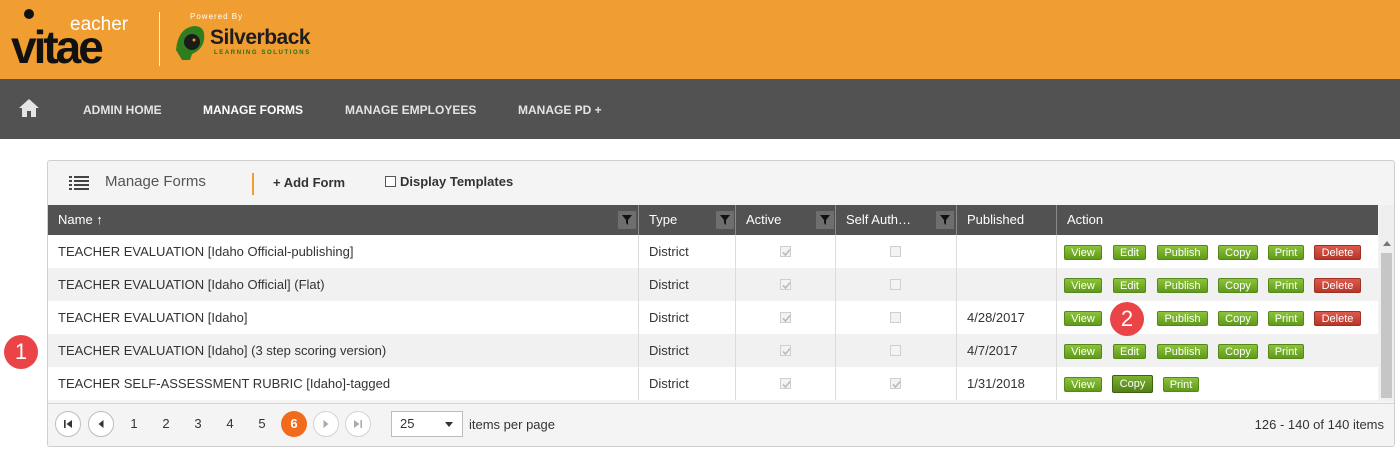 The width and height of the screenshot is (1400, 454). I want to click on nav-manage-employees: MANAGE EMPLOYEES, so click(410, 110).